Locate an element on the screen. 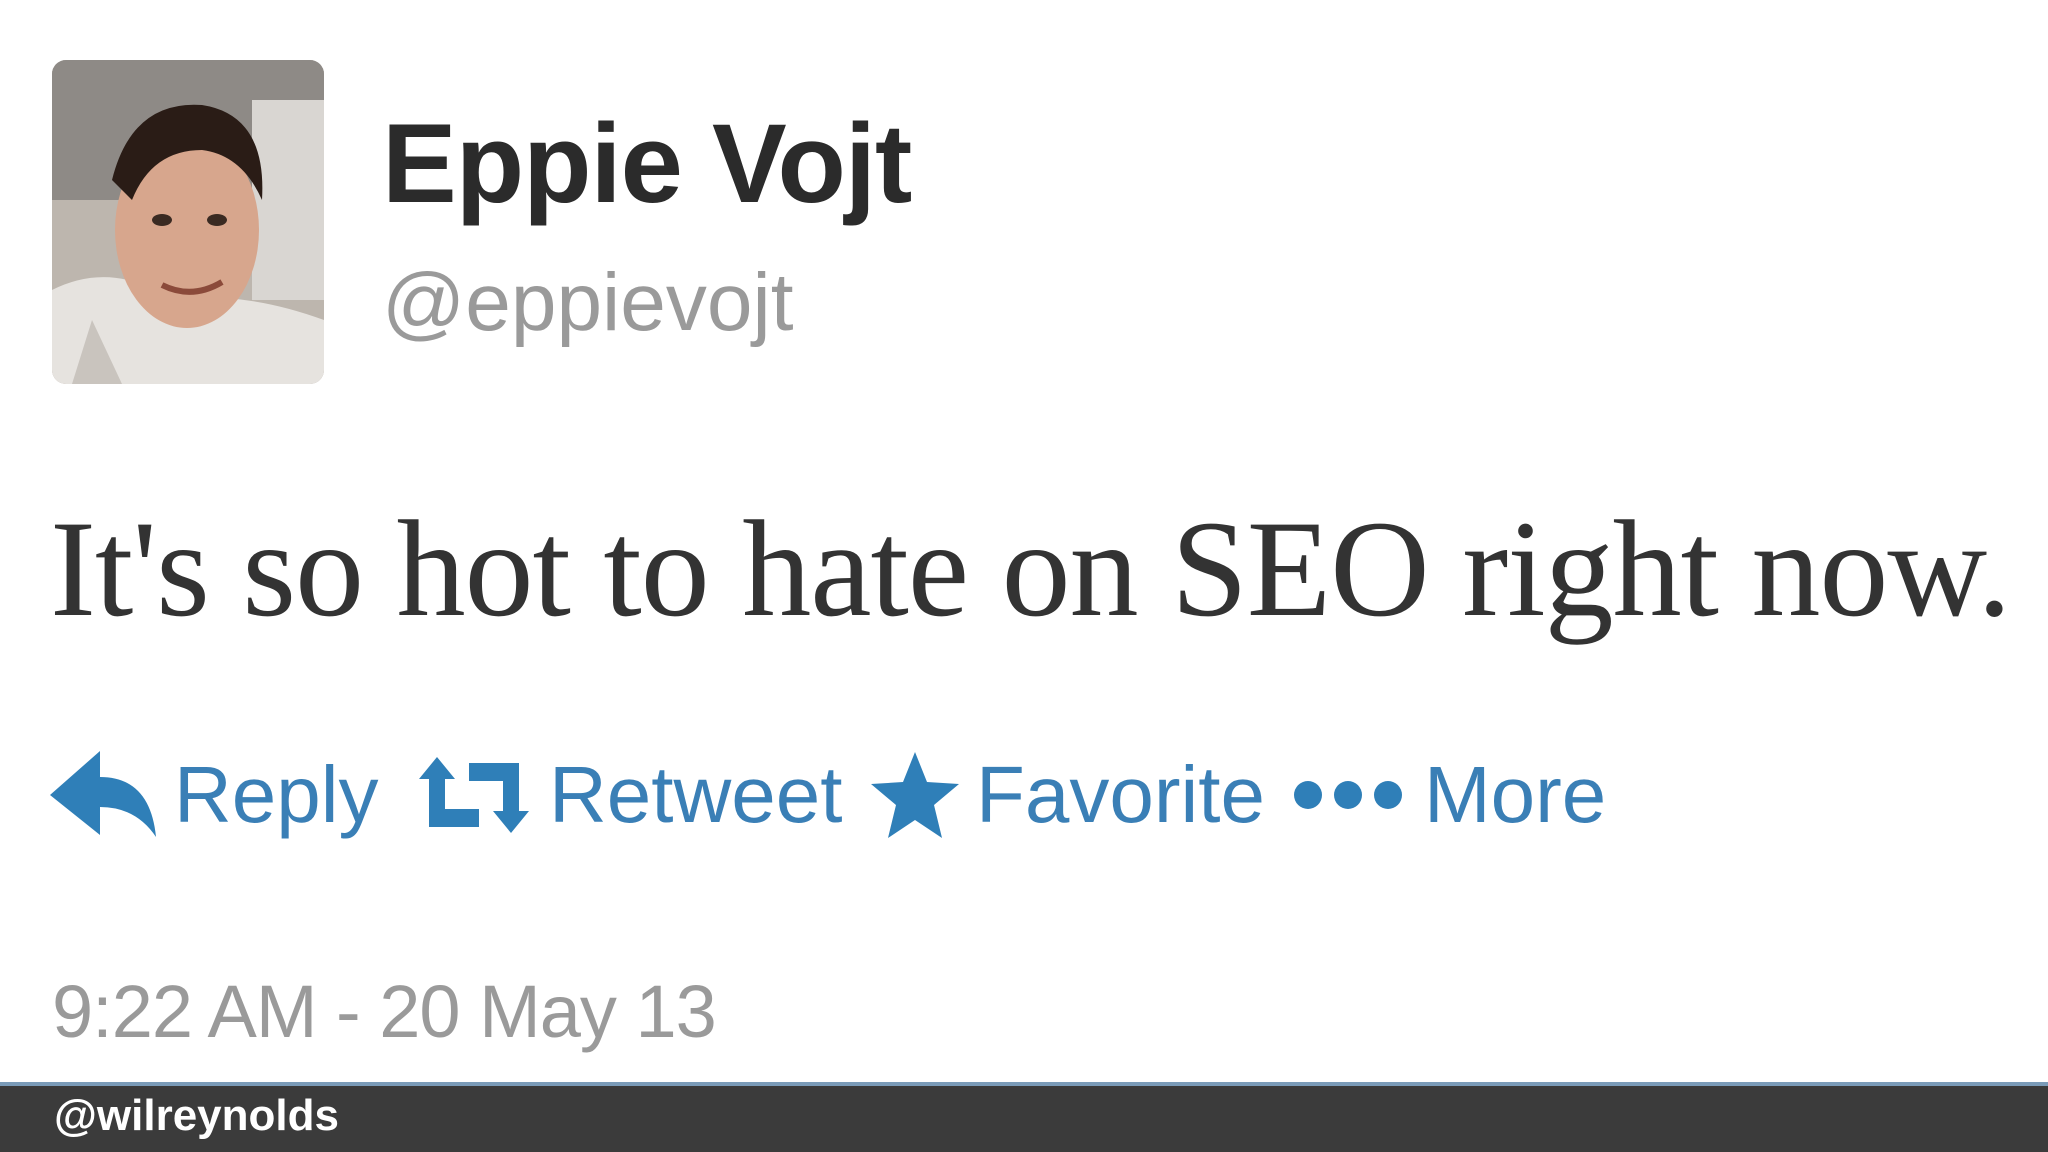 The image size is (2048, 1152). more-button: More is located at coordinates (1448, 795).